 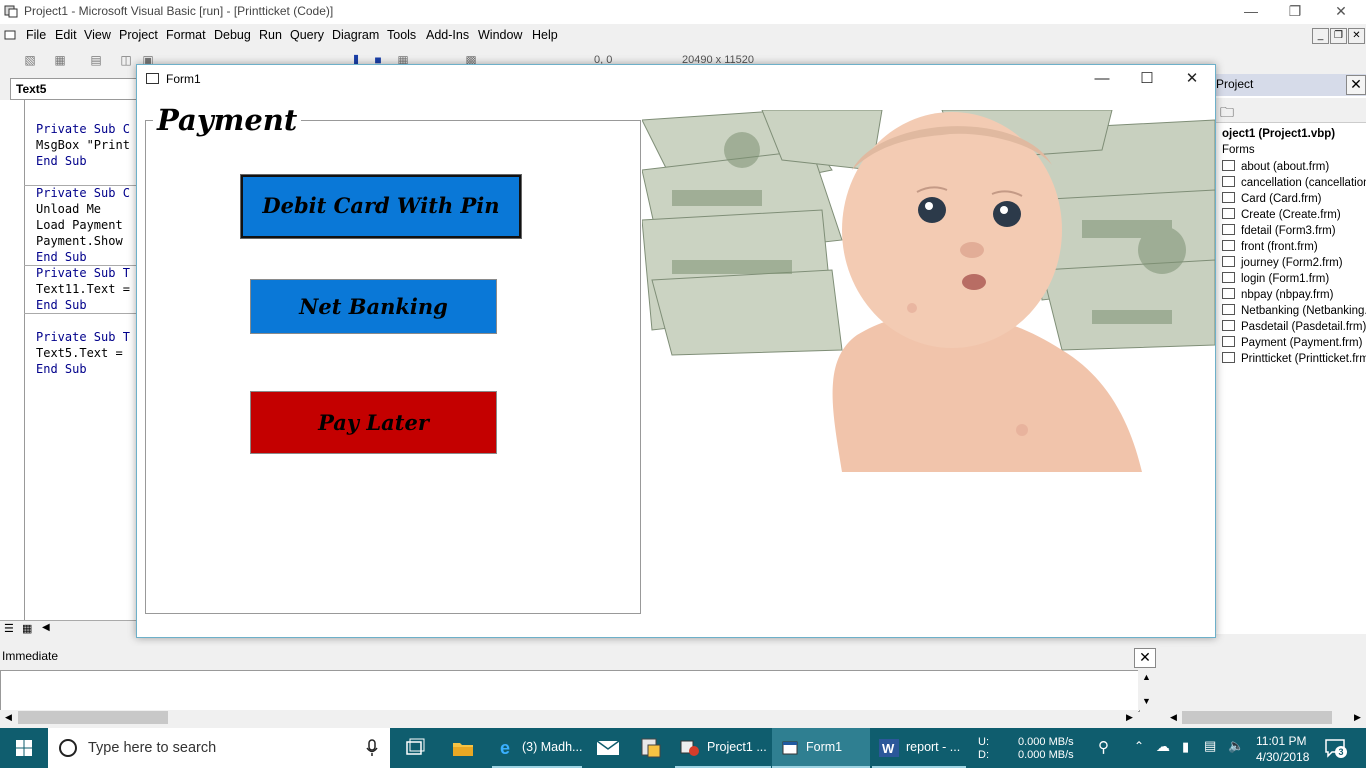 What do you see at coordinates (1291, 85) in the screenshot?
I see `project-explorer-header: Project` at bounding box center [1291, 85].